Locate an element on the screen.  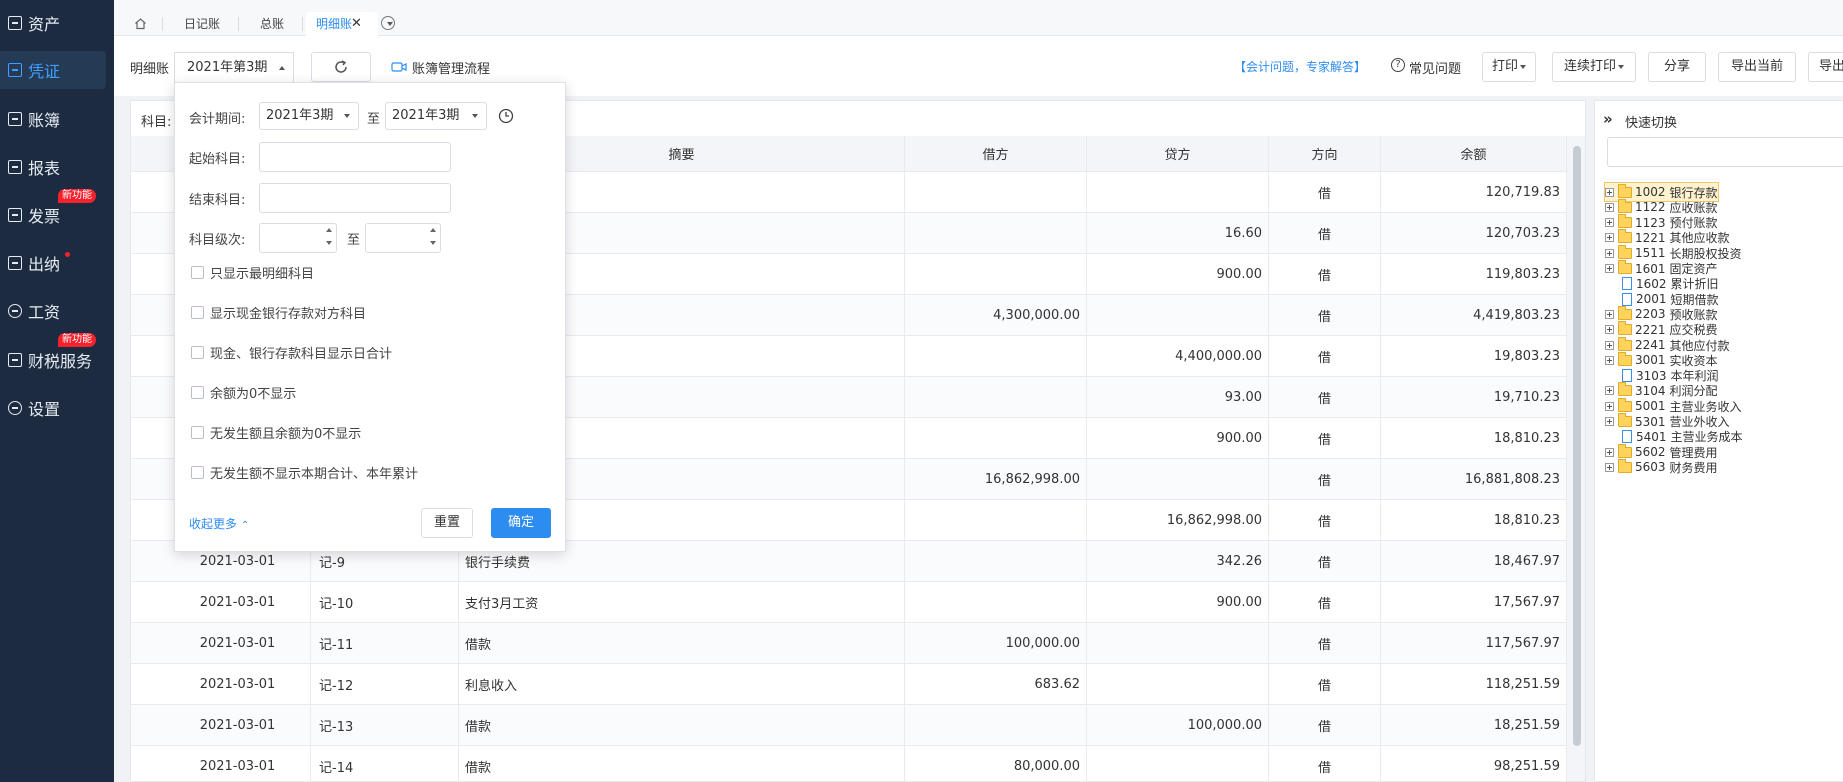
table-row: 2021-03-01 记-11 借款 100,000.00 借 117,567.97 is located at coordinates (849, 643).